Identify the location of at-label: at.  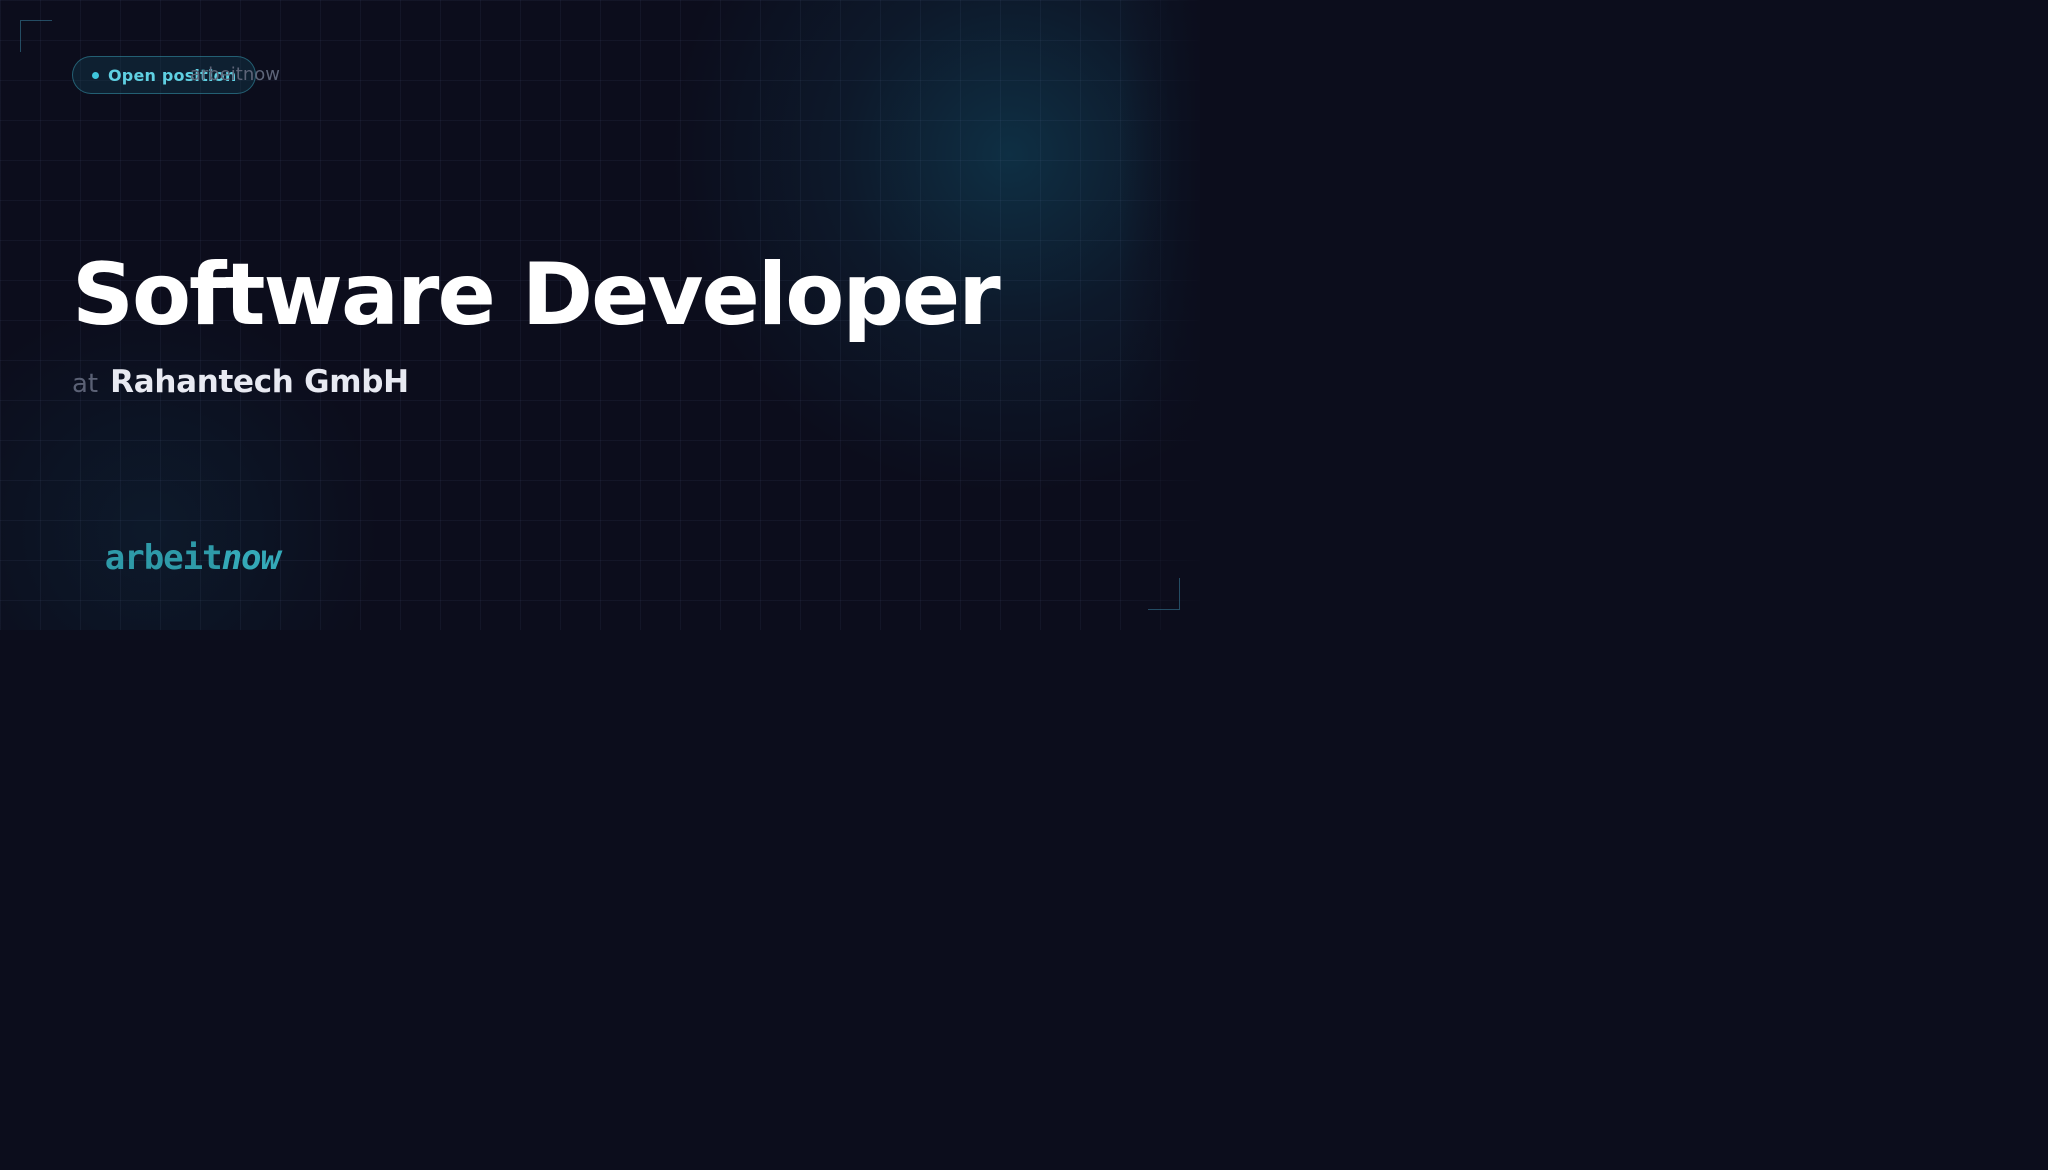
(85, 384).